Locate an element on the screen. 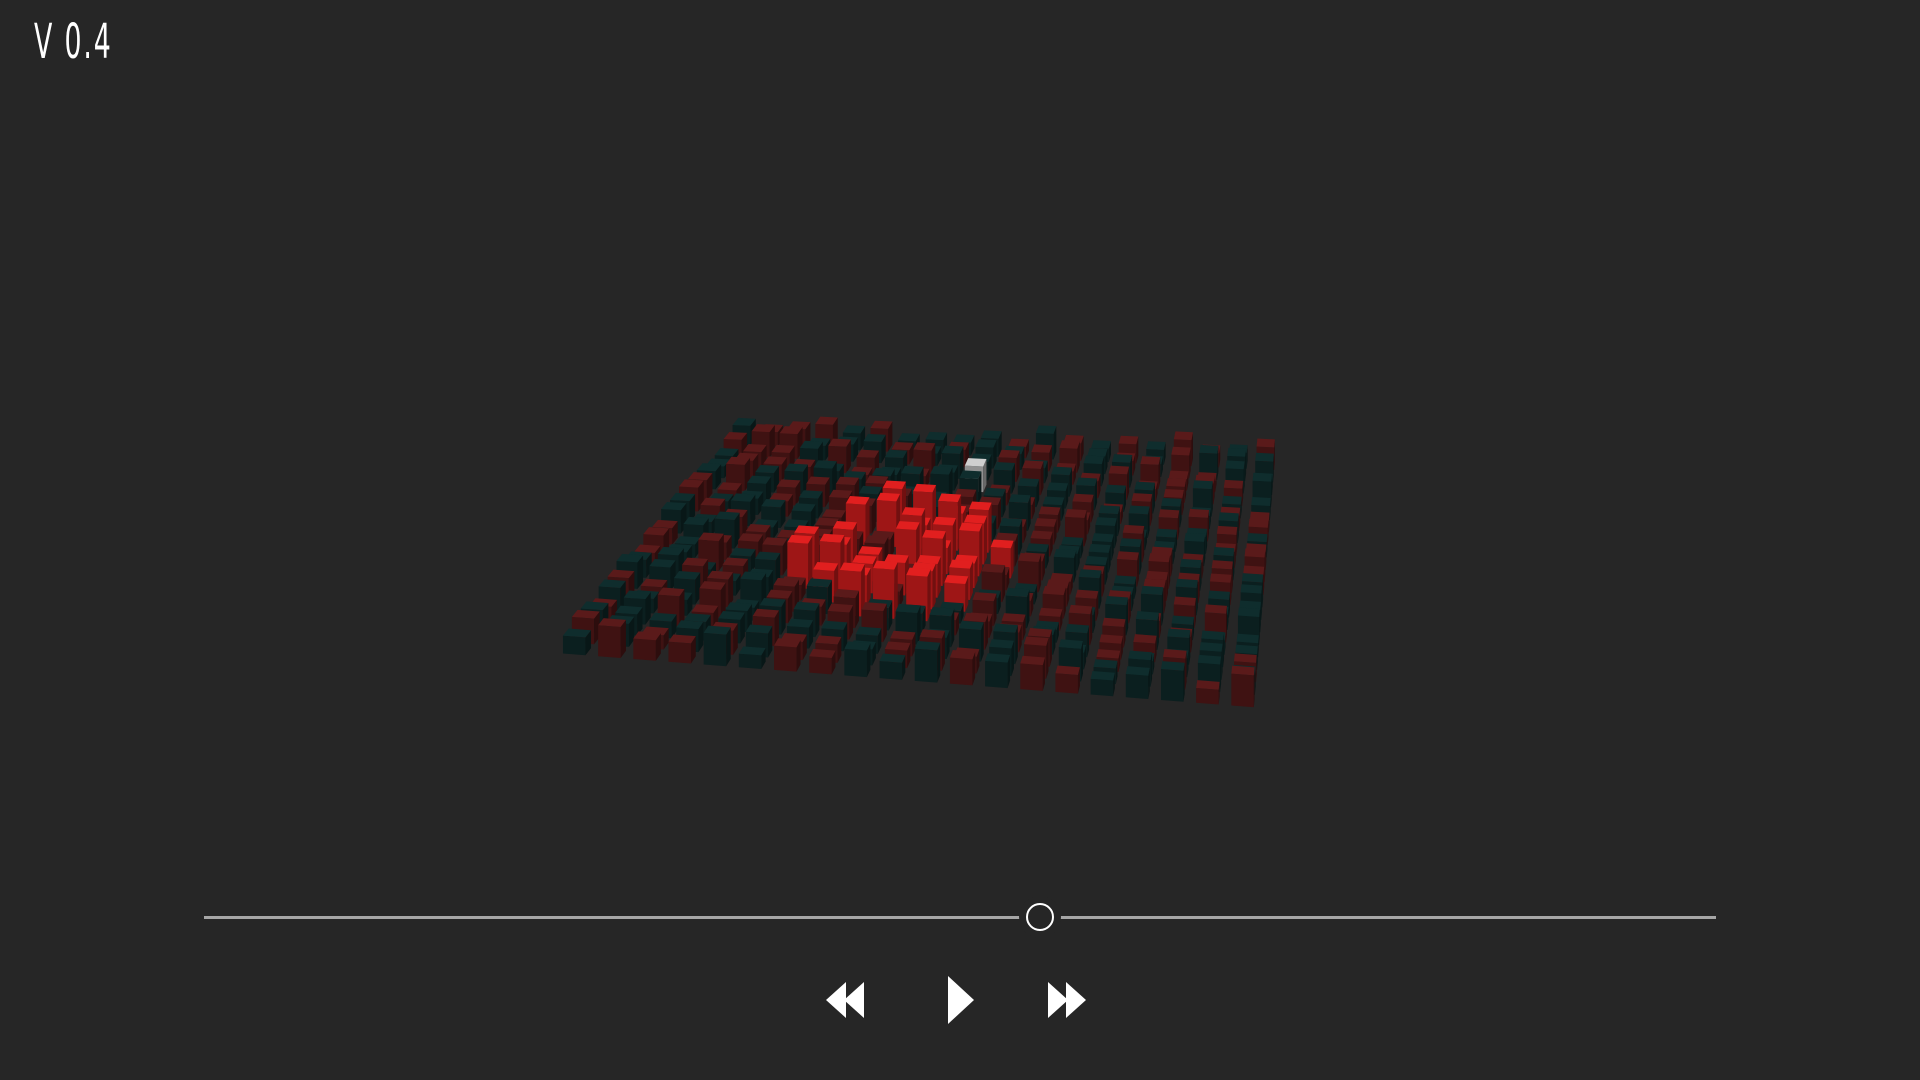  voxel-scene is located at coordinates (918, 562).